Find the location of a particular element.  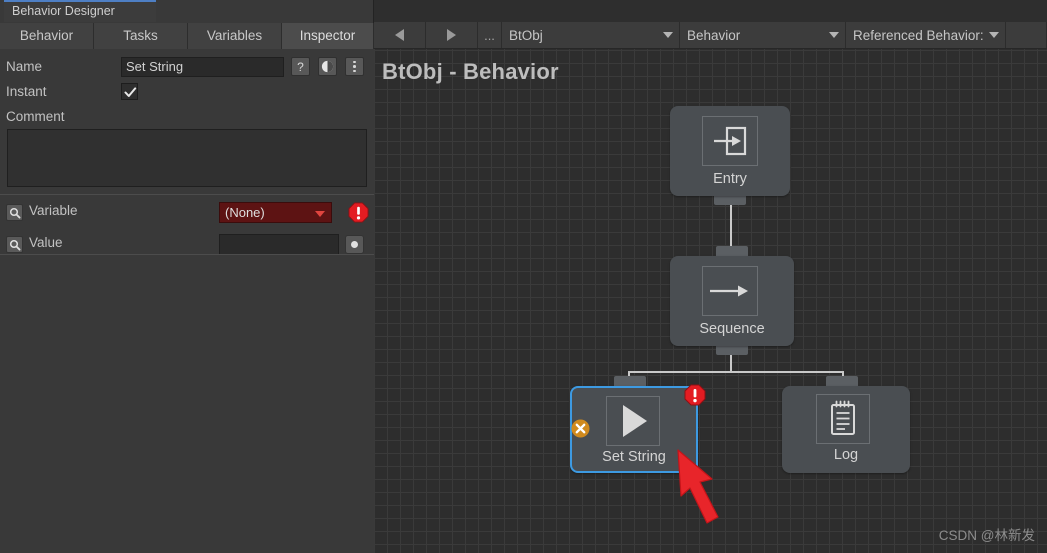

set-string-icon-frame is located at coordinates (633, 421).